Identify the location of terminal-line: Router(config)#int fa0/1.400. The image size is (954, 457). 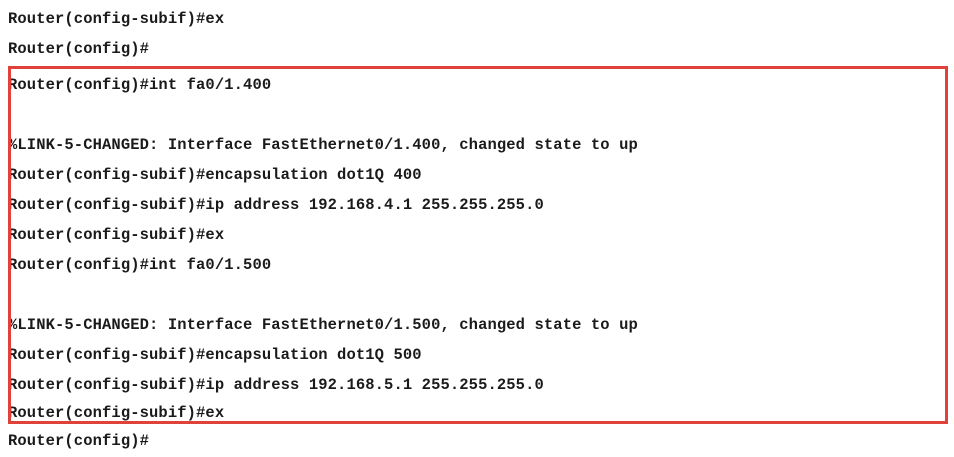
(140, 85).